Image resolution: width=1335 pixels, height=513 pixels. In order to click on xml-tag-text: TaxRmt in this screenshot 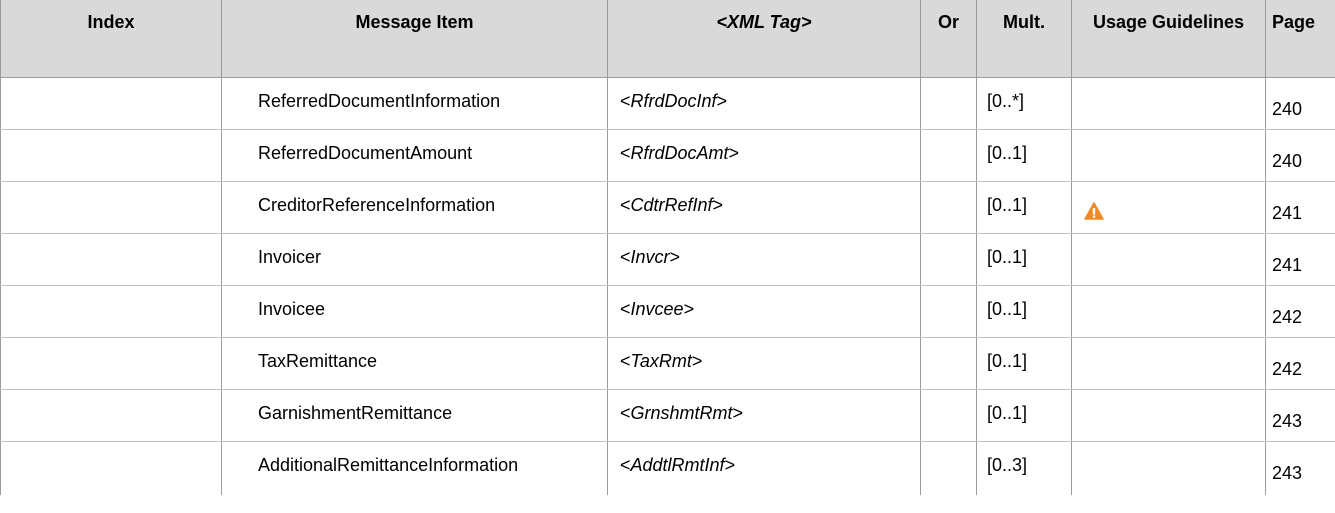, I will do `click(661, 360)`.